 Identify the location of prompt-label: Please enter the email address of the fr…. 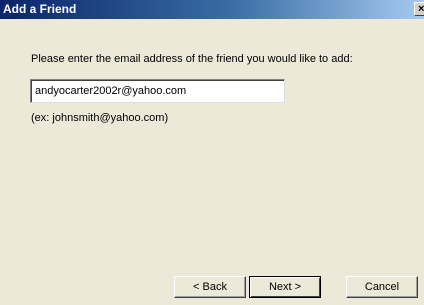
(192, 59).